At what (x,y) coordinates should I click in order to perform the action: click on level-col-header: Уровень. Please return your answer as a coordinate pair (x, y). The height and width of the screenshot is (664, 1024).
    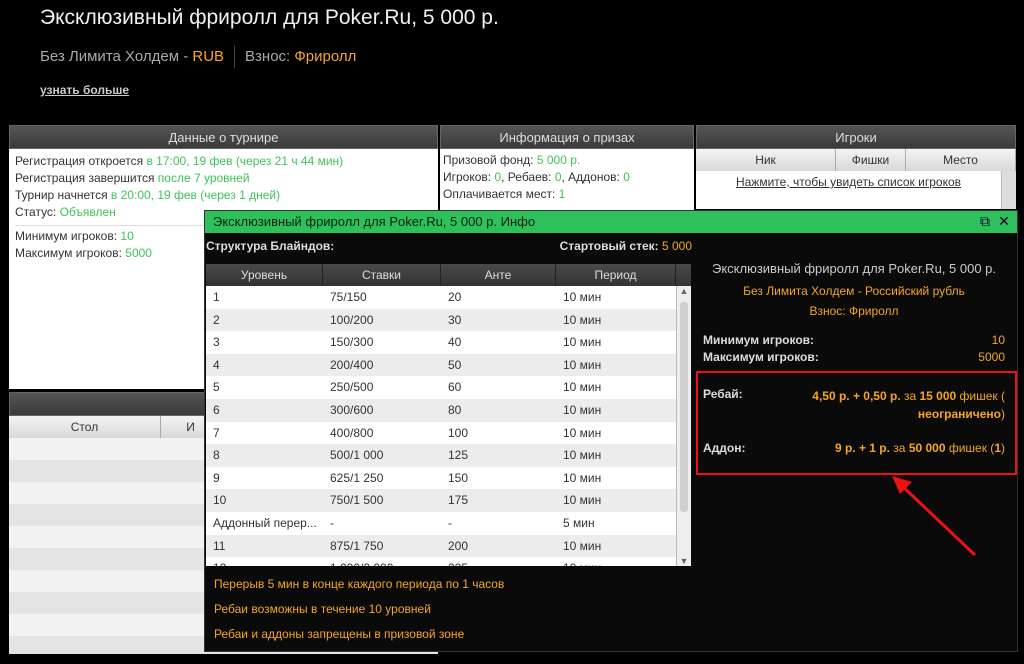
    Looking at the image, I should click on (264, 275).